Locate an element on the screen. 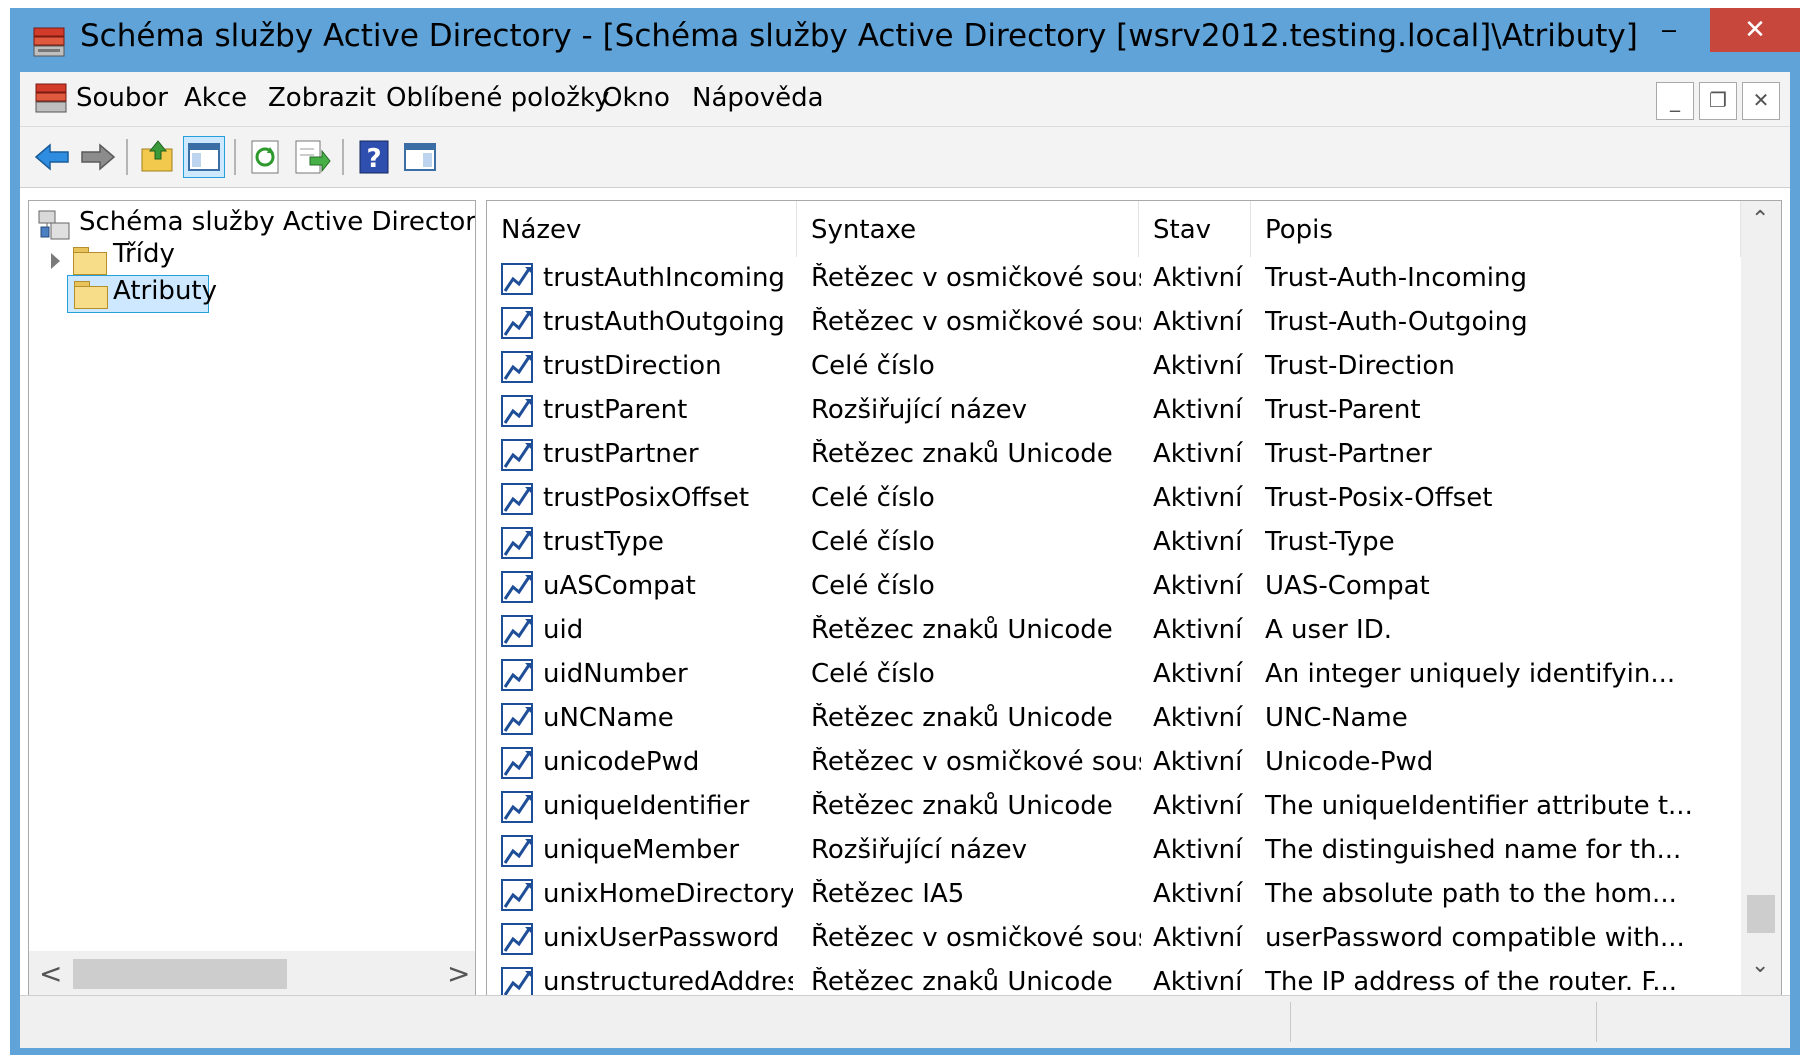 The height and width of the screenshot is (1063, 1810). cell-name: trustPartner is located at coordinates (621, 454).